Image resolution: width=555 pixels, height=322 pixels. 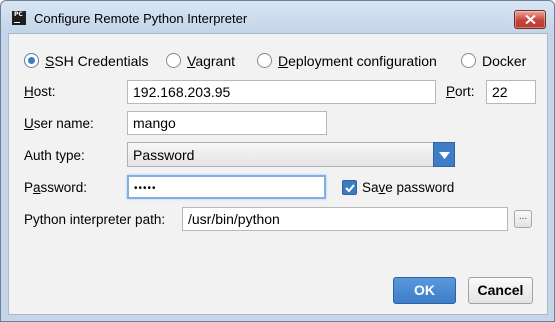 What do you see at coordinates (19, 18) in the screenshot?
I see `pycharm-app-icon: PC` at bounding box center [19, 18].